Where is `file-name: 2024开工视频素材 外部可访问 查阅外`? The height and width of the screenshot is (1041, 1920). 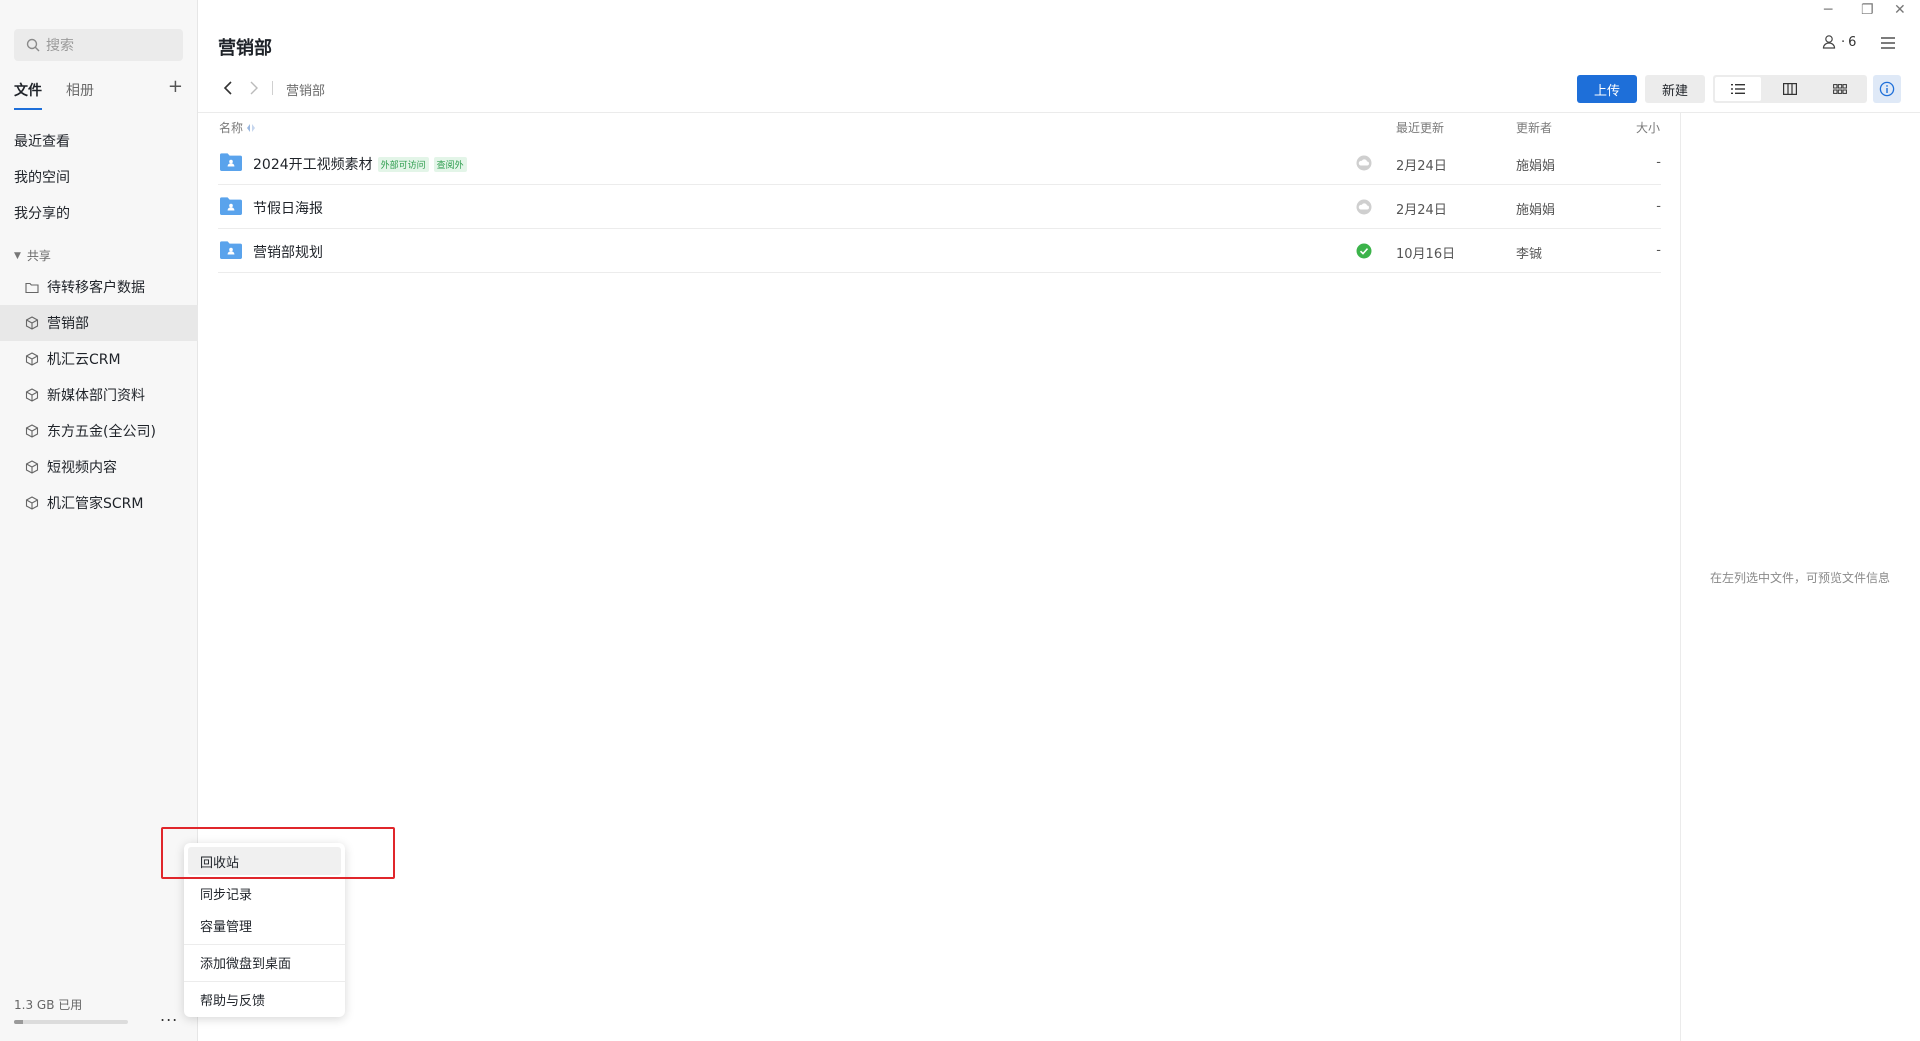 file-name: 2024开工视频素材 外部可访问 查阅外 is located at coordinates (360, 164).